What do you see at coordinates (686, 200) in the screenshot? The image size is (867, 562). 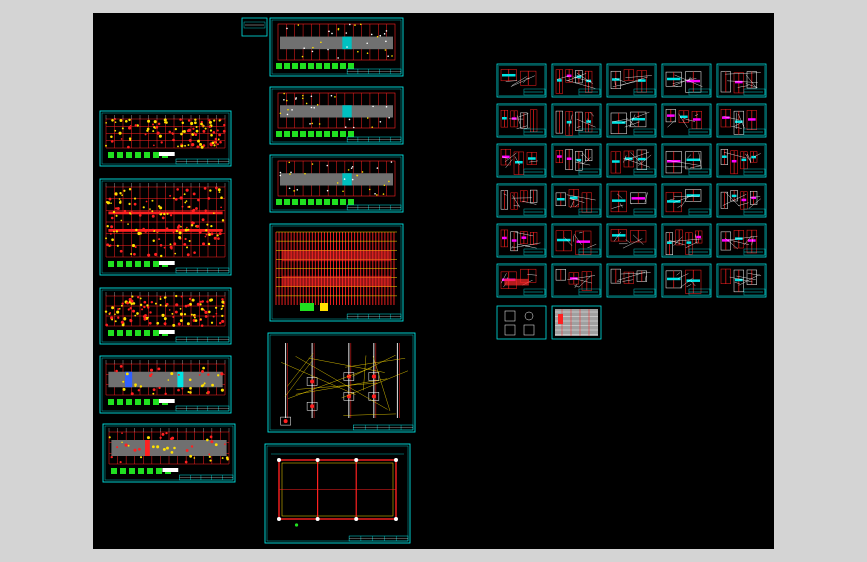 I see `section-sheet-r4-c4` at bounding box center [686, 200].